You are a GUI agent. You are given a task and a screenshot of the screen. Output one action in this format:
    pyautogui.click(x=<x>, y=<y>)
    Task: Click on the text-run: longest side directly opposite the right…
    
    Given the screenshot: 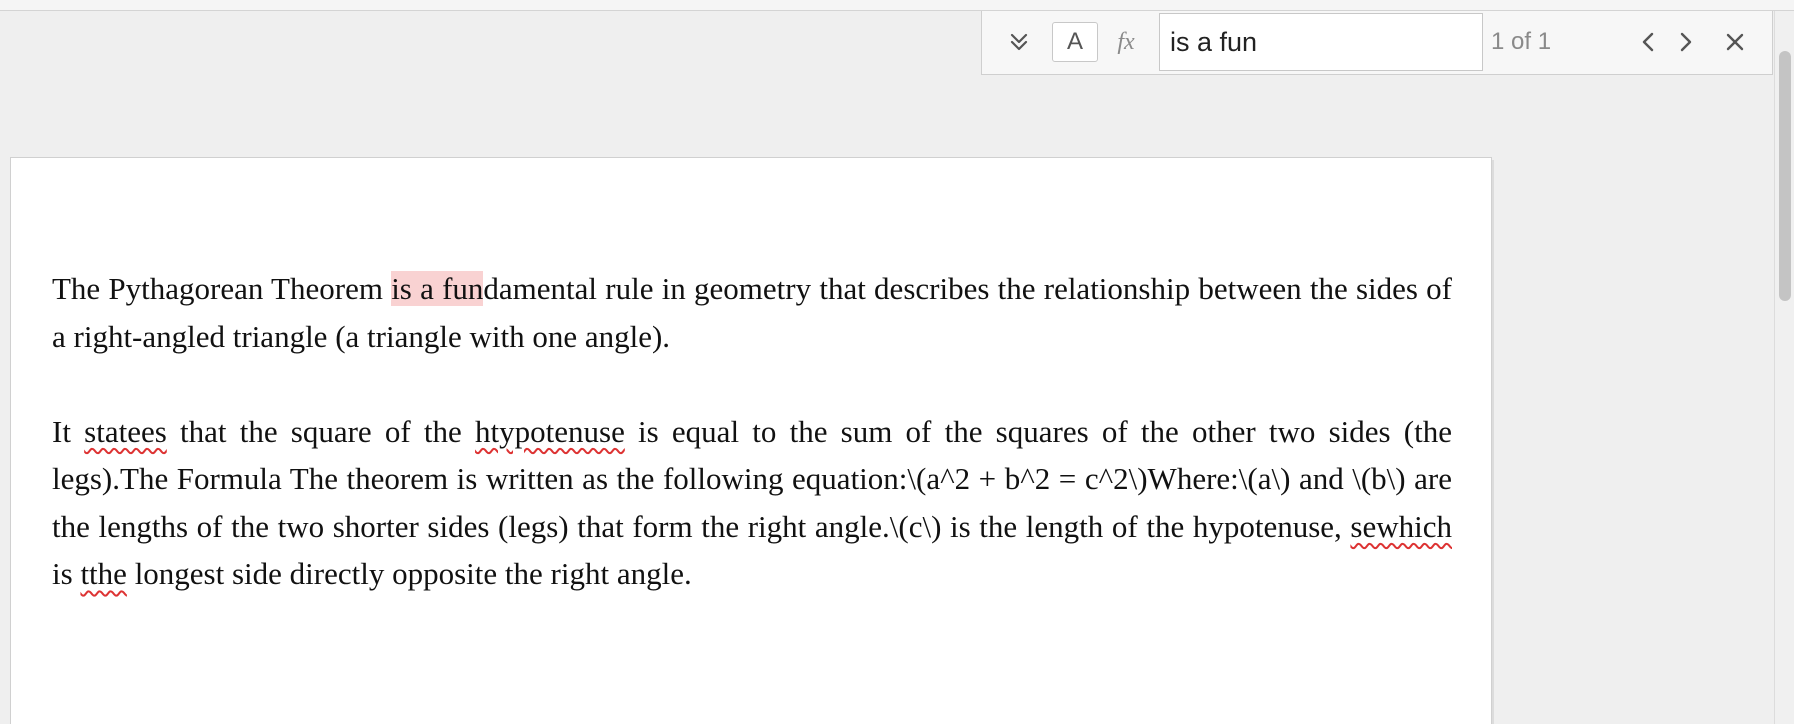 What is the action you would take?
    pyautogui.click(x=409, y=573)
    